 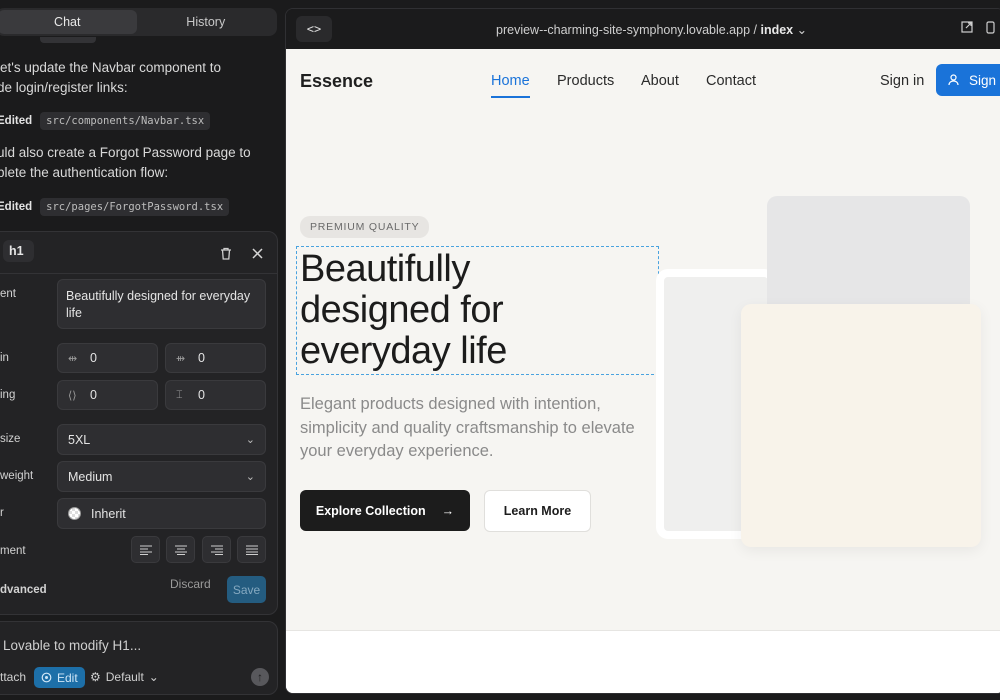 What do you see at coordinates (731, 81) in the screenshot?
I see `nav-link-contact: Contact` at bounding box center [731, 81].